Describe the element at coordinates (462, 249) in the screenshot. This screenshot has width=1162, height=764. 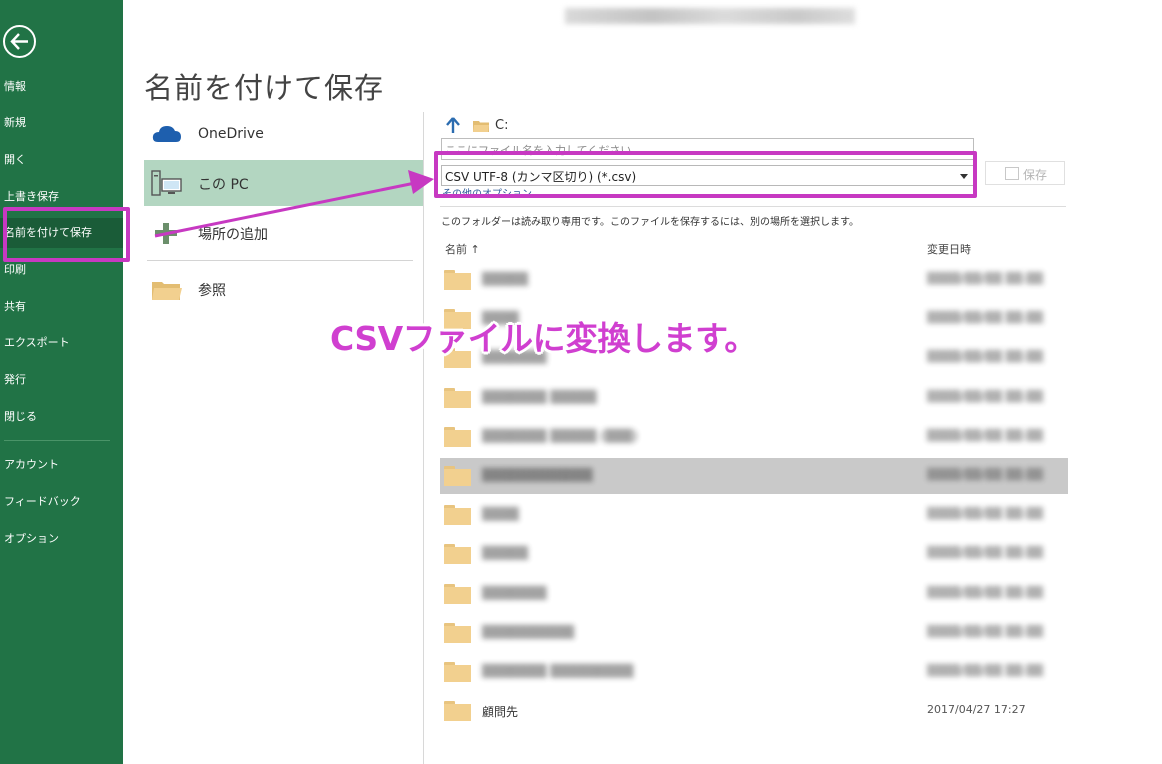
I see `column-header-name: 名前 ↑` at that location.